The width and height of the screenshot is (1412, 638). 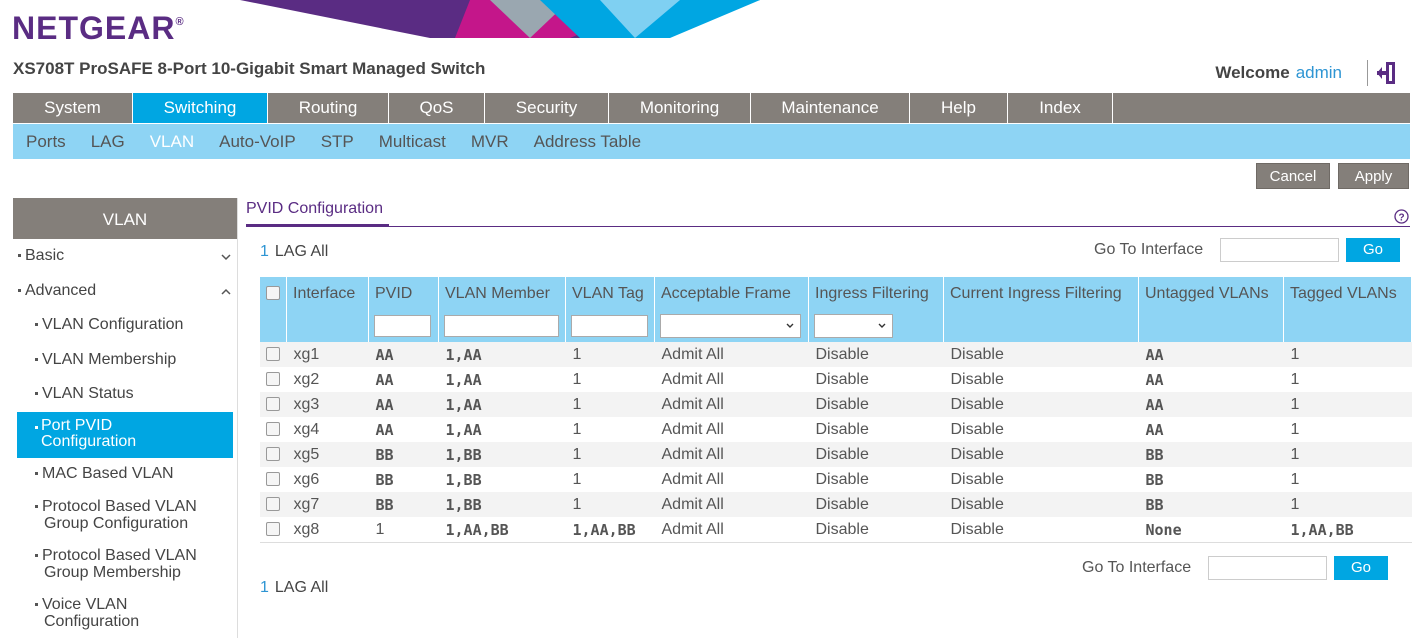 What do you see at coordinates (129, 564) in the screenshot?
I see `sidebar-item-protocol-vlan-group-membership: Protocol Based VLAN Group Membership` at bounding box center [129, 564].